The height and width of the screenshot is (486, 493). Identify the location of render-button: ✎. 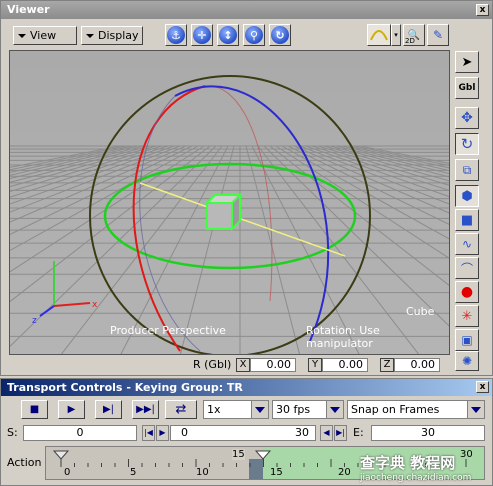
(438, 35).